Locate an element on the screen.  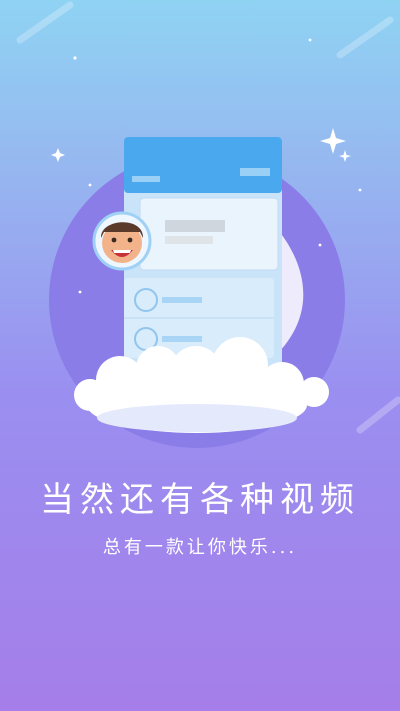
message-card is located at coordinates (209, 234).